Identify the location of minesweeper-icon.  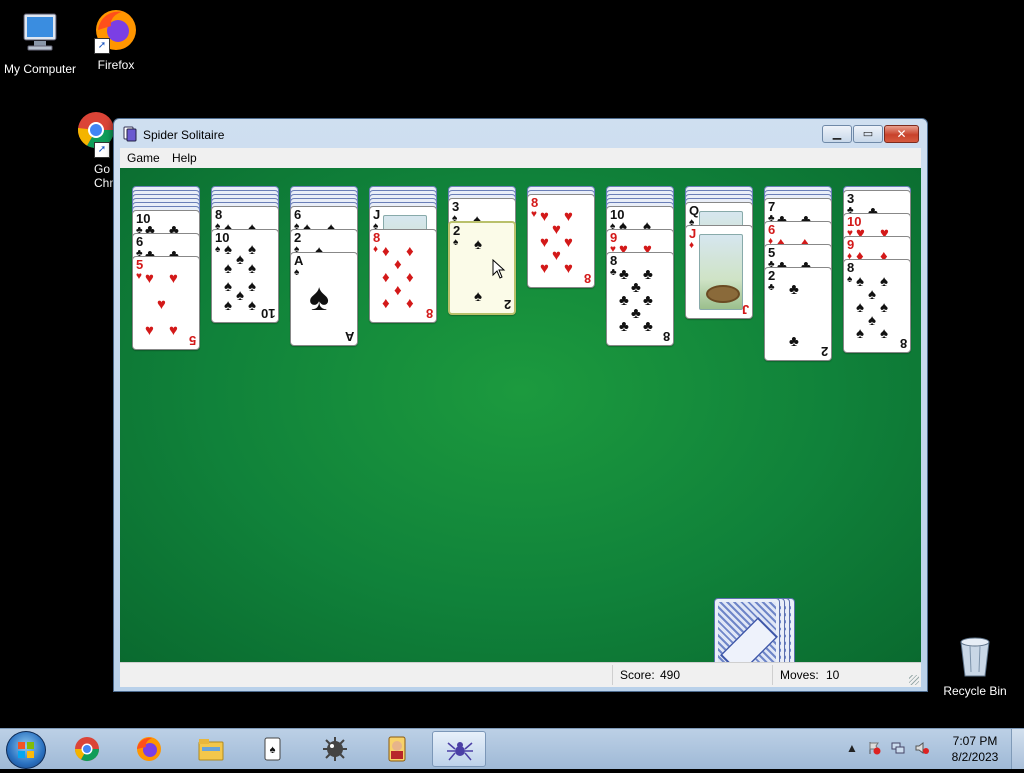
(335, 749).